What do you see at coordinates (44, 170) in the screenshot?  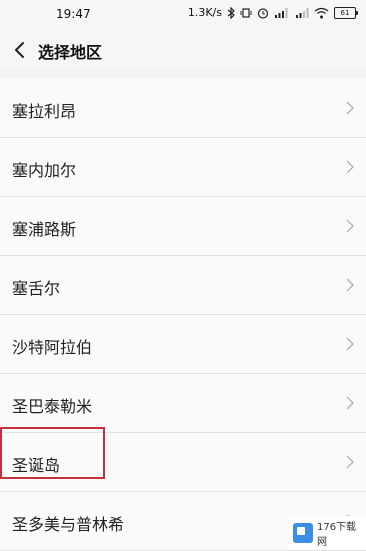 I see `region-label: 塞内加尔` at bounding box center [44, 170].